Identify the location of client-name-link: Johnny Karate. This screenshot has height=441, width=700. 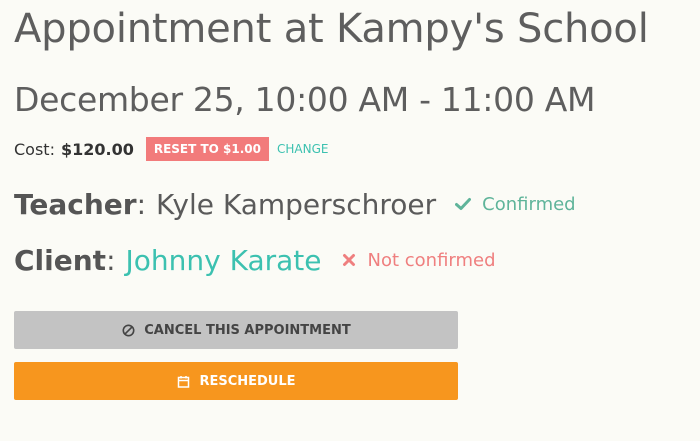
(224, 260).